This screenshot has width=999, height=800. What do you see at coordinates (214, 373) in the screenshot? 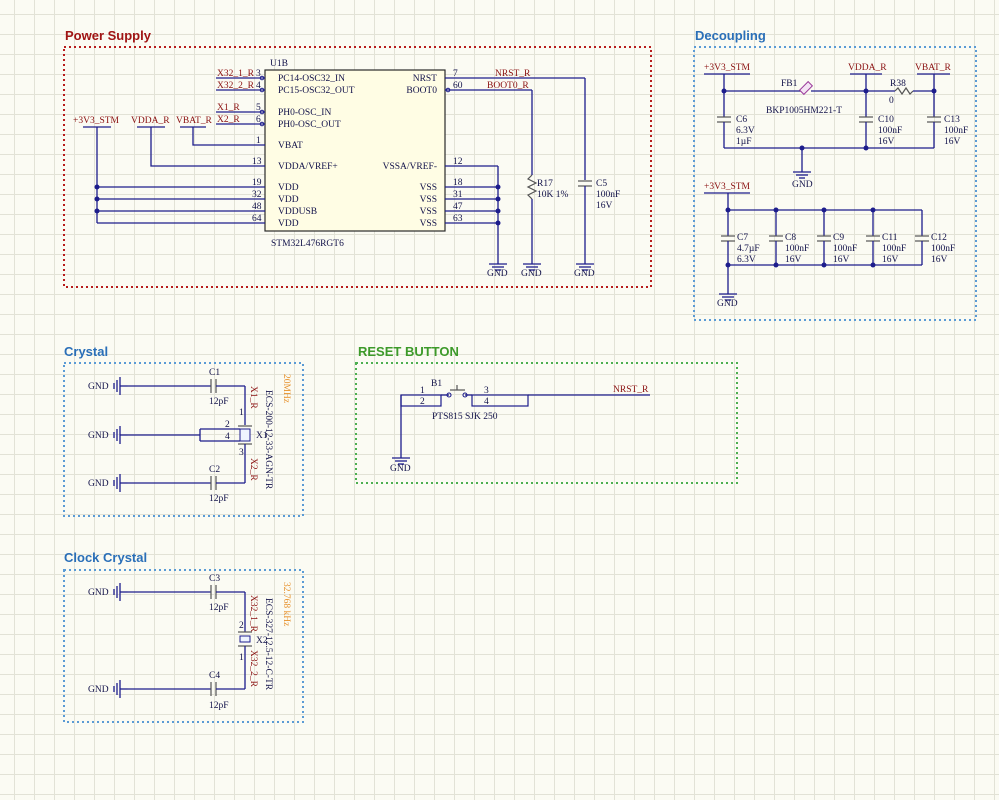
I see `c1-designator: C1` at bounding box center [214, 373].